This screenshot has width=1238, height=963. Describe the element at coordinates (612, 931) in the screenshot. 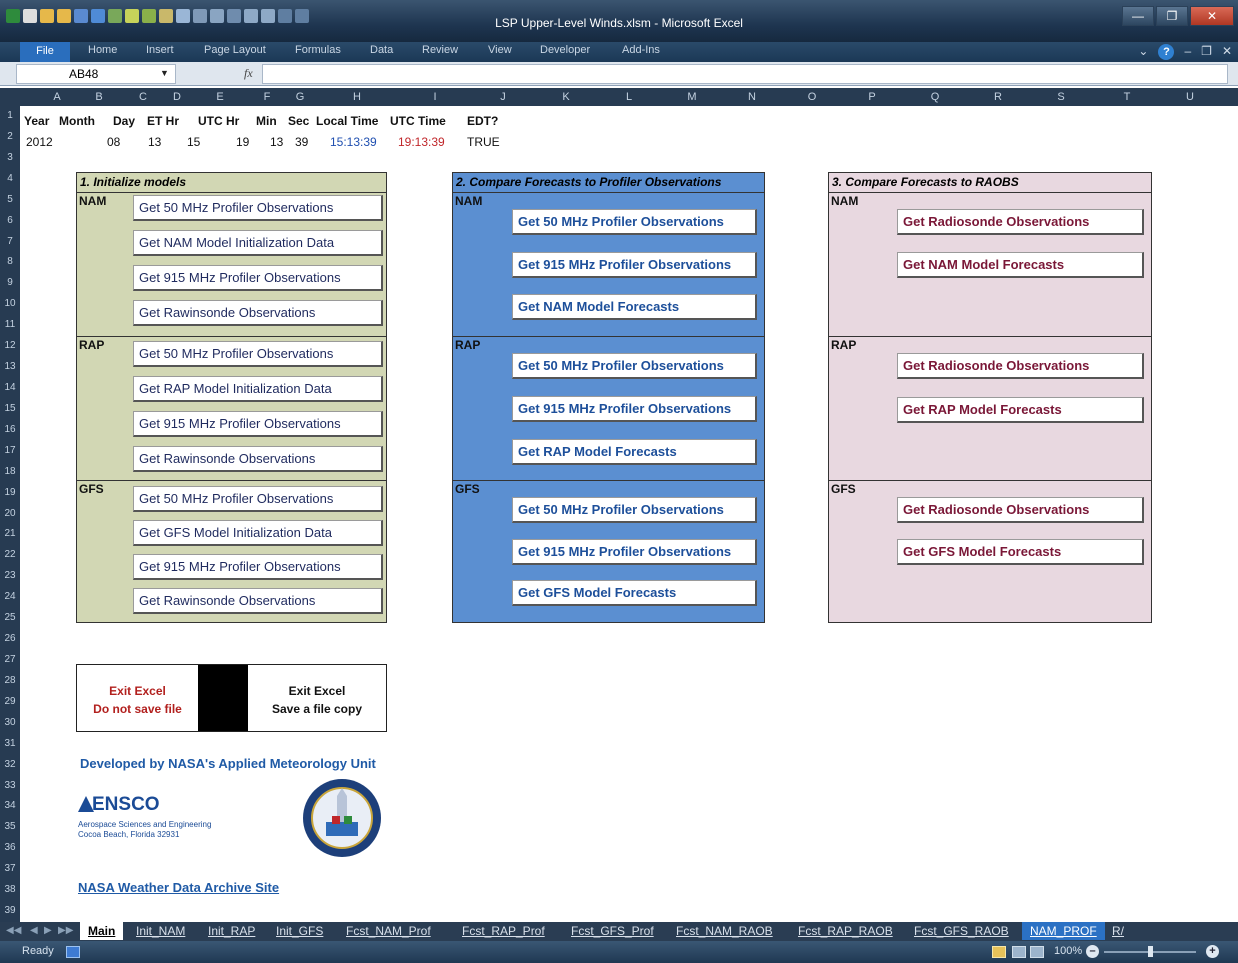

I see `sheet-tab-fcst-gfs-prof: Fcst_GFS_Prof` at that location.